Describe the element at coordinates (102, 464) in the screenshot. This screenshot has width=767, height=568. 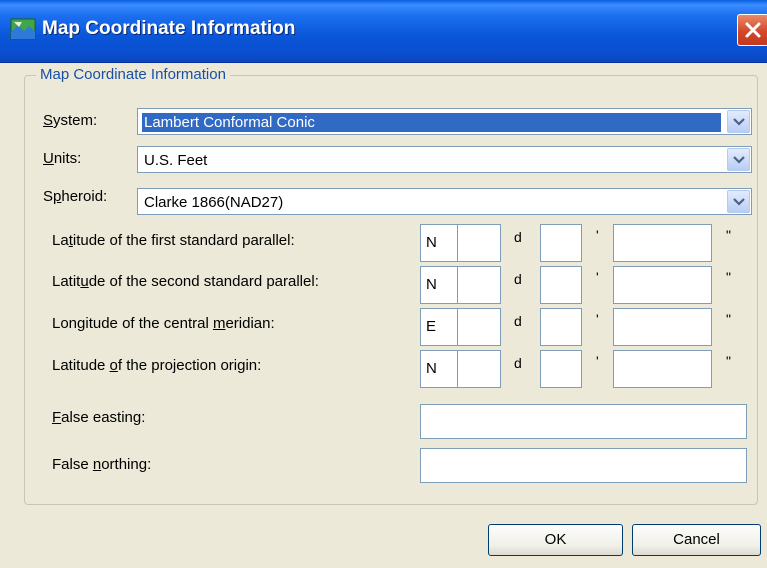
I see `false-northing-label: False northing:` at that location.